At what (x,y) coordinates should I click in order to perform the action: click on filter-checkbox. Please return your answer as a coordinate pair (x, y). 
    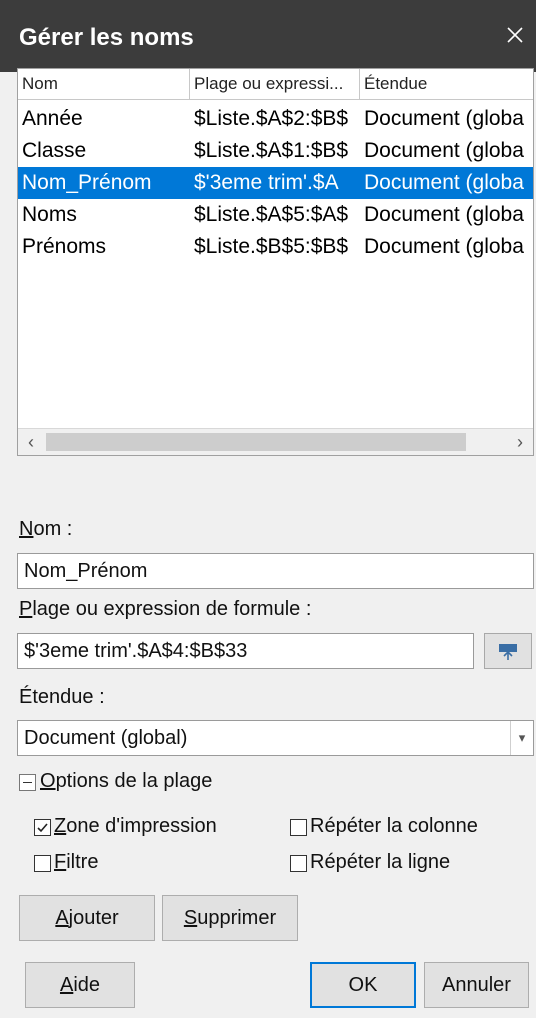
    Looking at the image, I should click on (42, 863).